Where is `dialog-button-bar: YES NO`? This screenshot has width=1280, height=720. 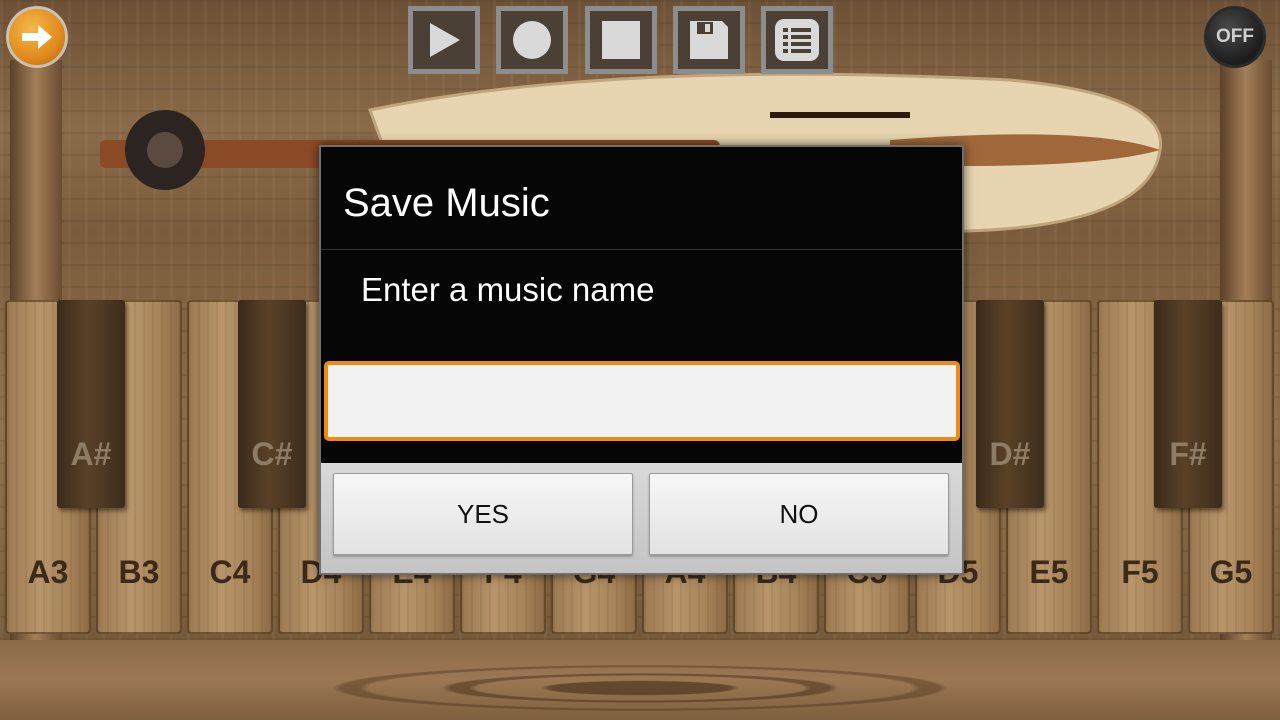
dialog-button-bar: YES NO is located at coordinates (641, 518).